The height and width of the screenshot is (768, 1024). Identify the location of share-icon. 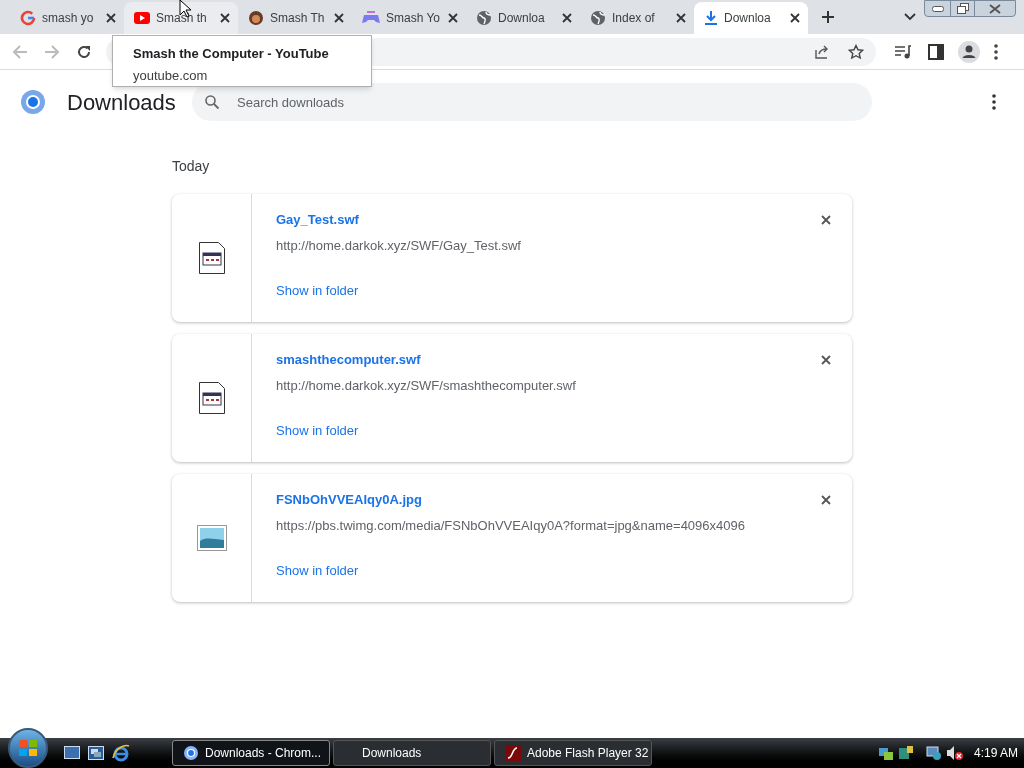
(822, 51).